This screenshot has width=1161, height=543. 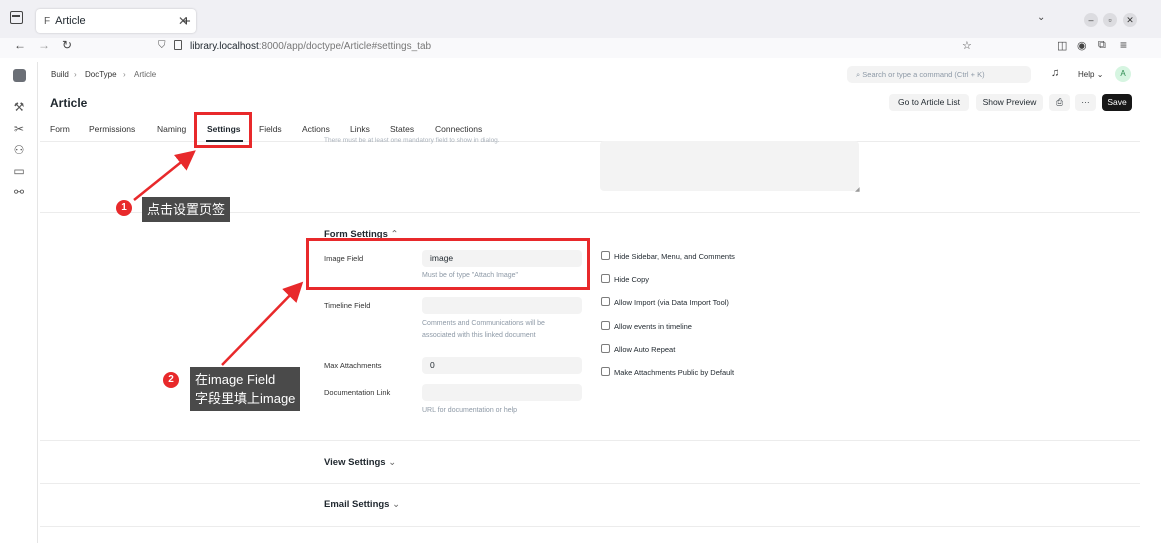 What do you see at coordinates (235, 379) in the screenshot?
I see `step-2-line-1: 在image Field` at bounding box center [235, 379].